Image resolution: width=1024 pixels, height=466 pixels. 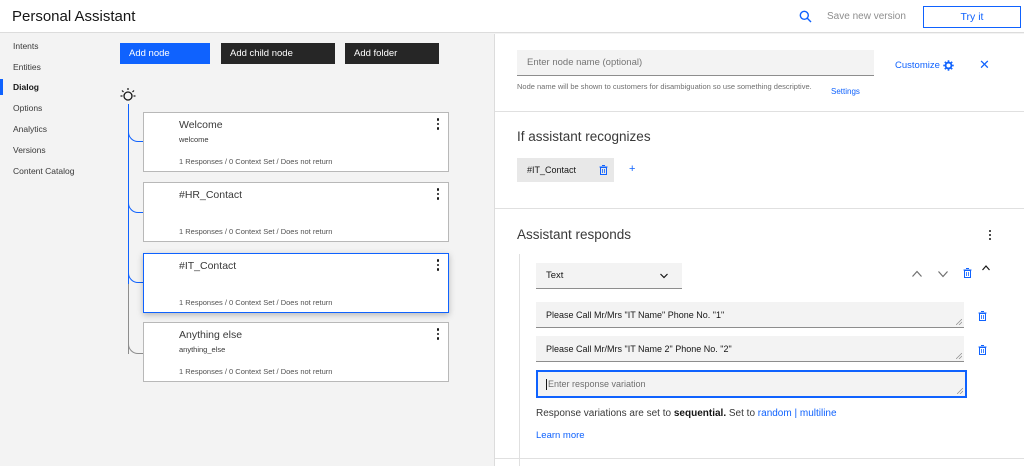 I want to click on condition-tag-label: #IT_Contact, so click(x=552, y=170).